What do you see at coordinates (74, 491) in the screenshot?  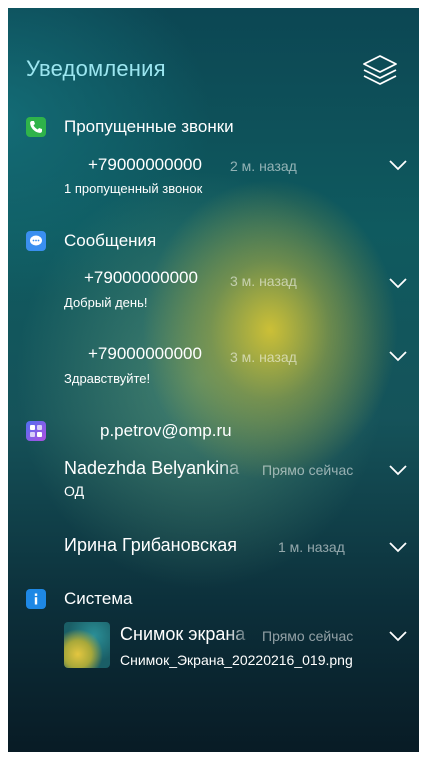 I see `notification-body: ОД` at bounding box center [74, 491].